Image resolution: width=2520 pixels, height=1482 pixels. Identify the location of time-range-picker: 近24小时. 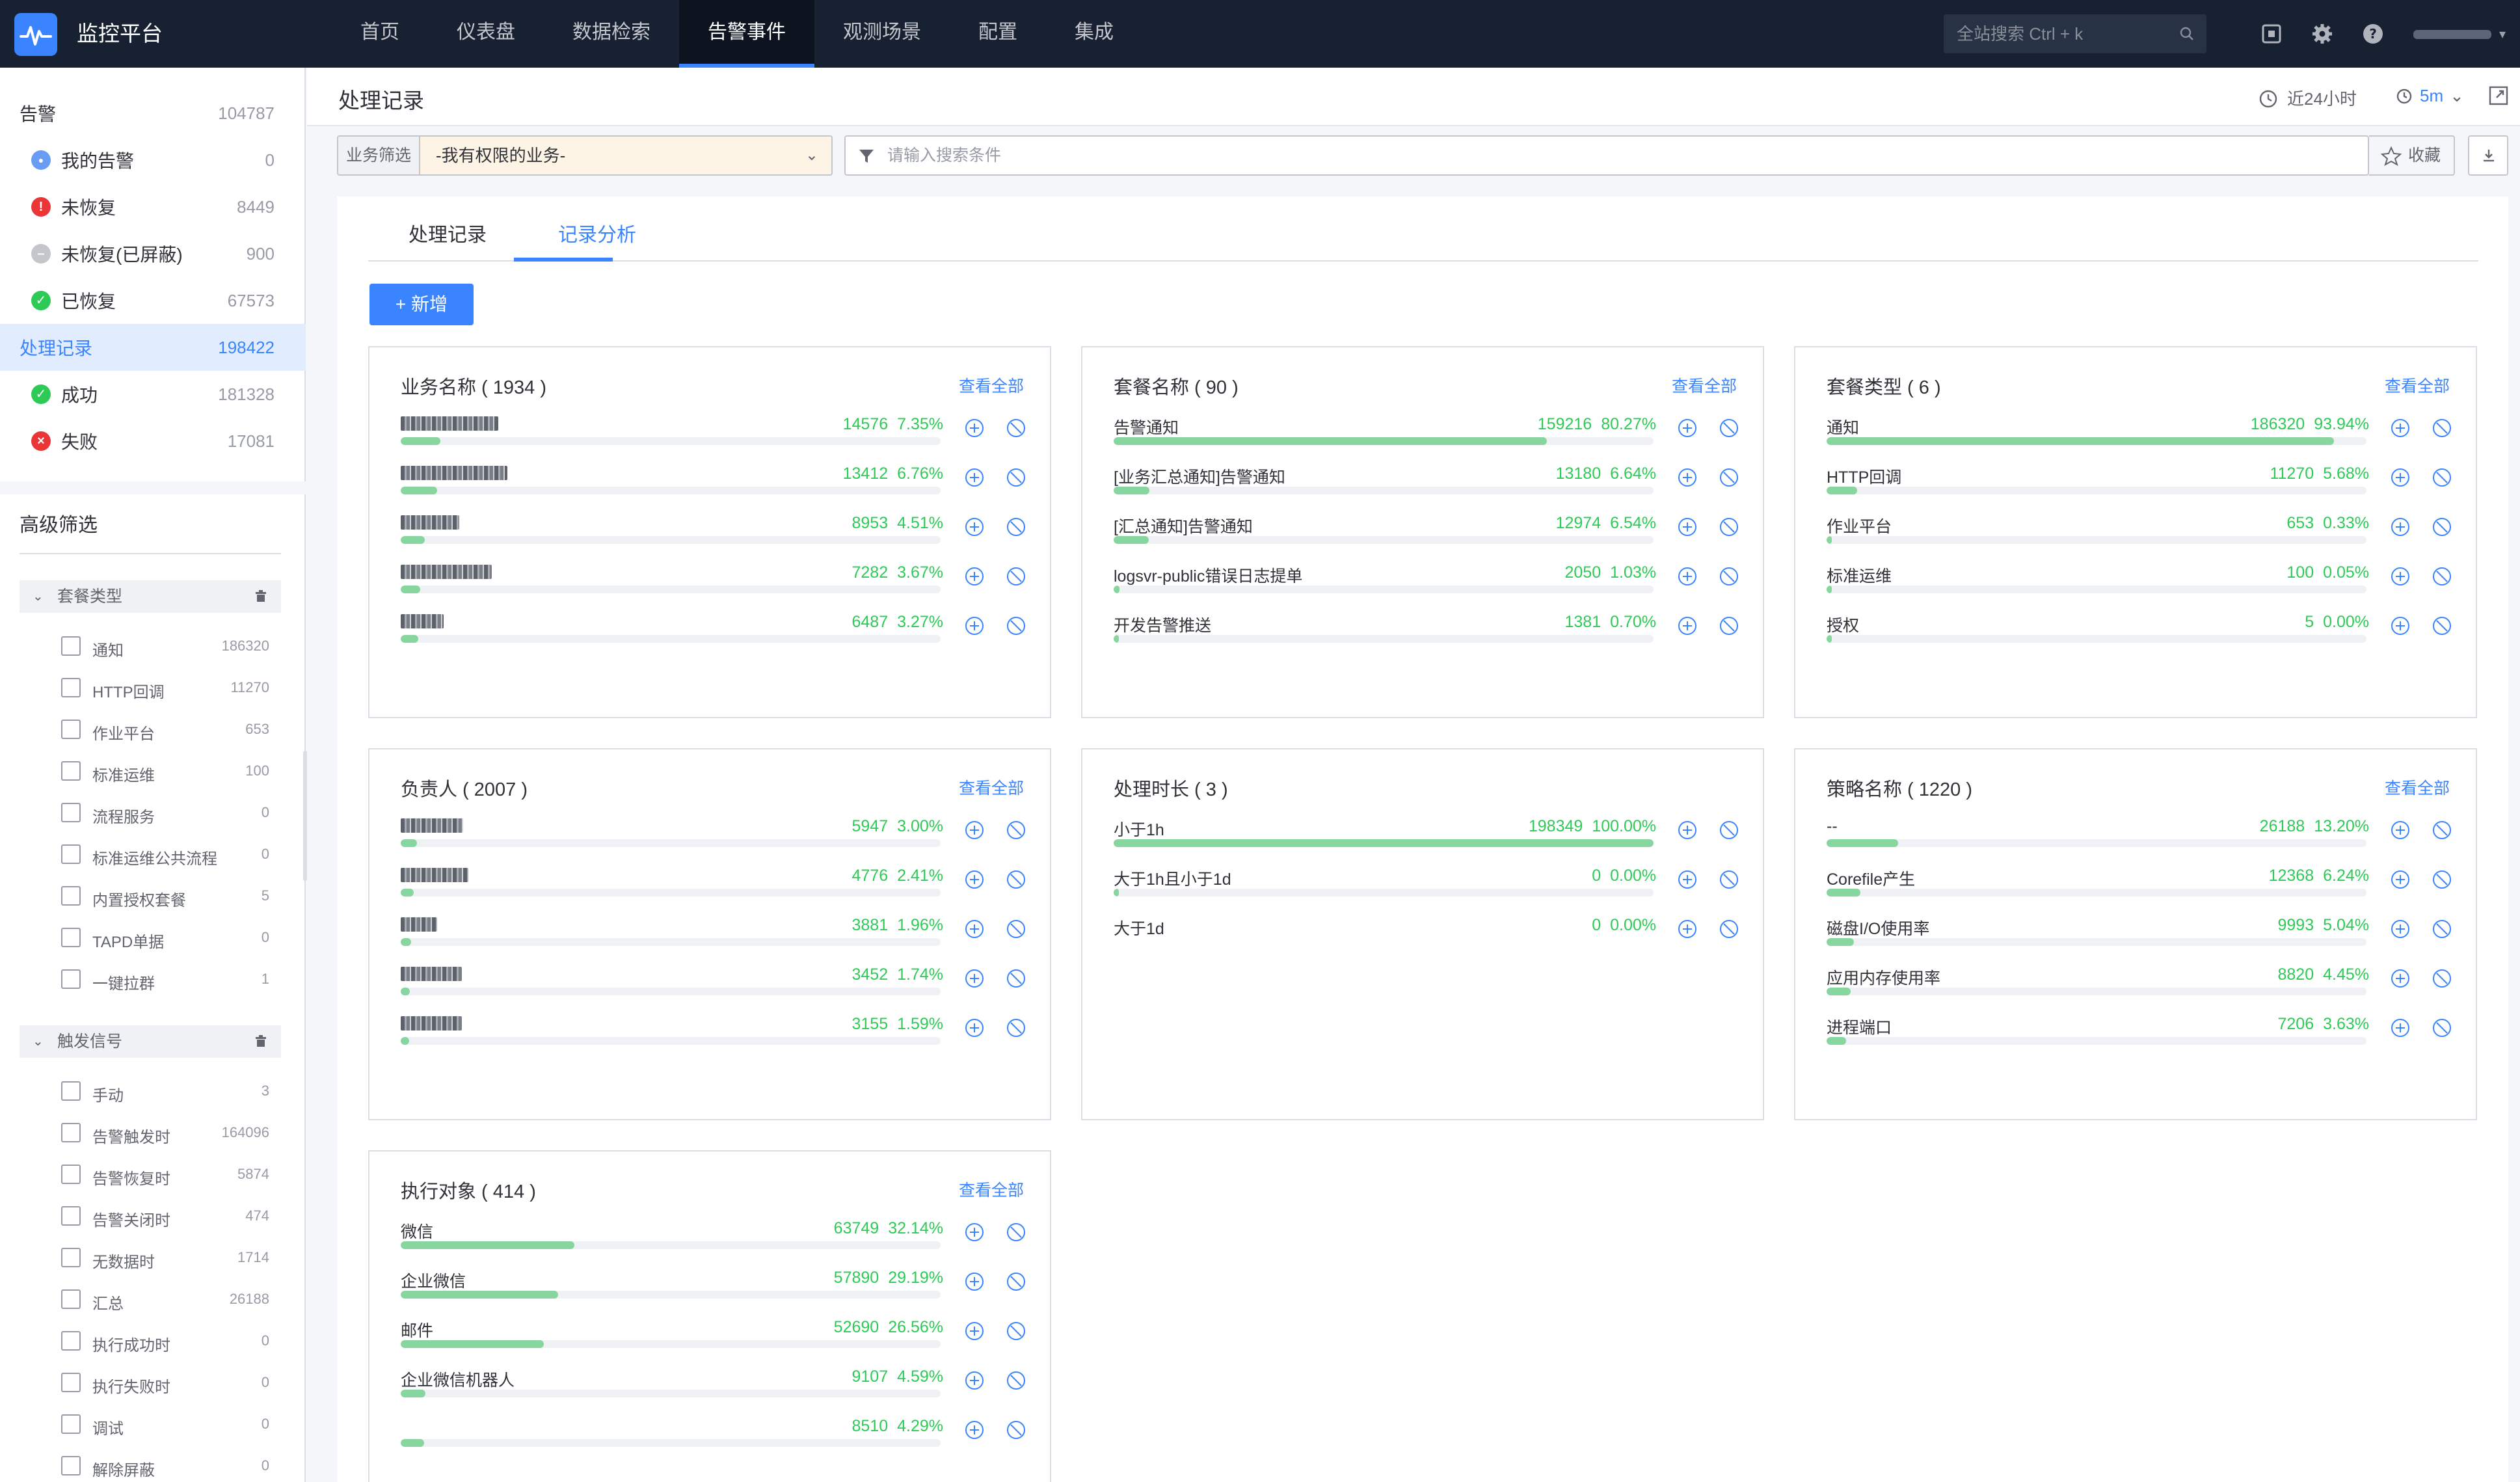
(2308, 98).